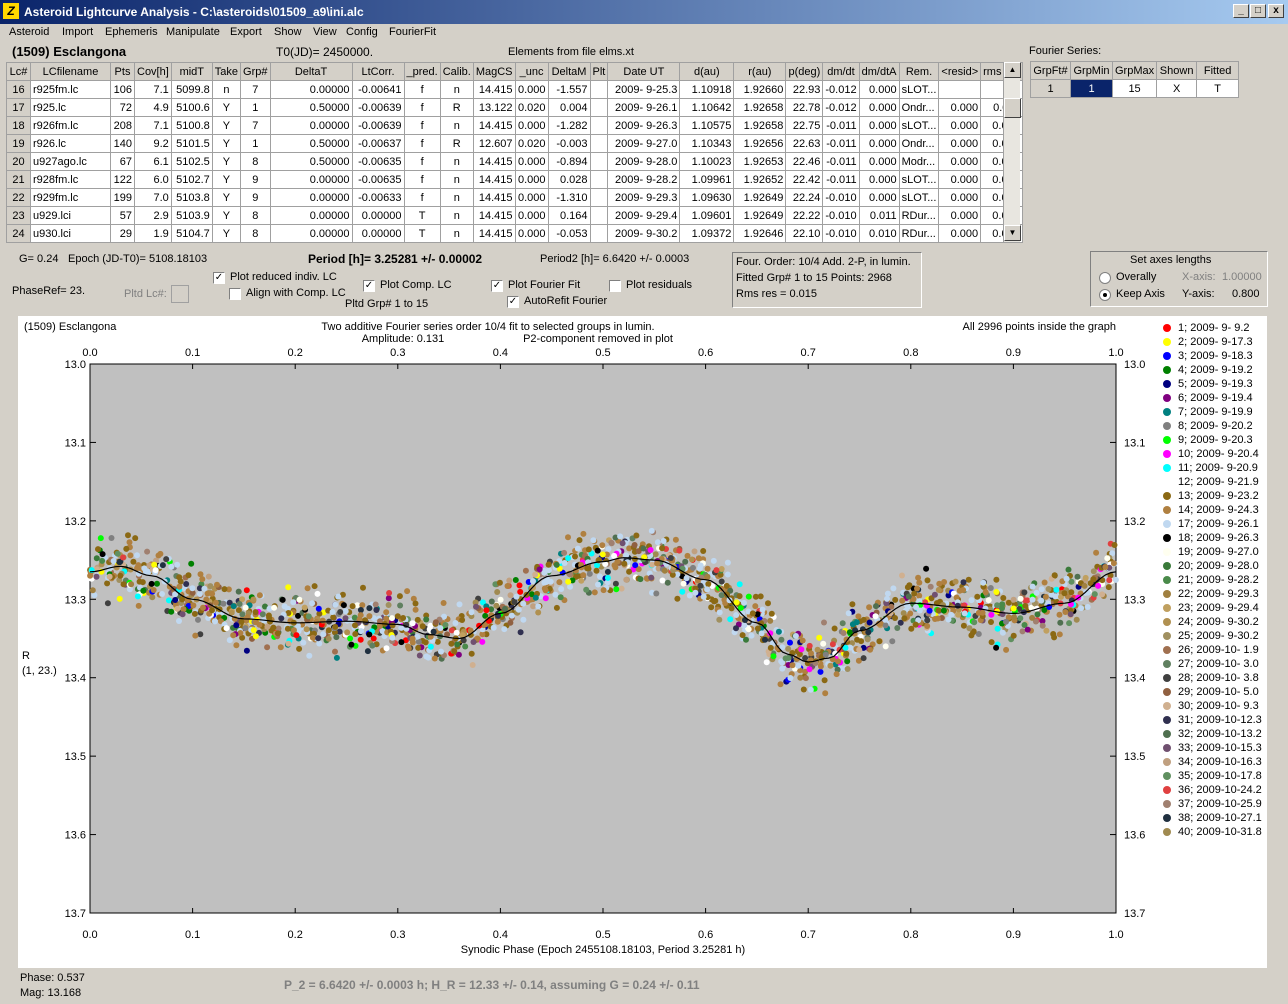  Describe the element at coordinates (1135, 88) in the screenshot. I see `table-row: 1 1 15 X T` at that location.